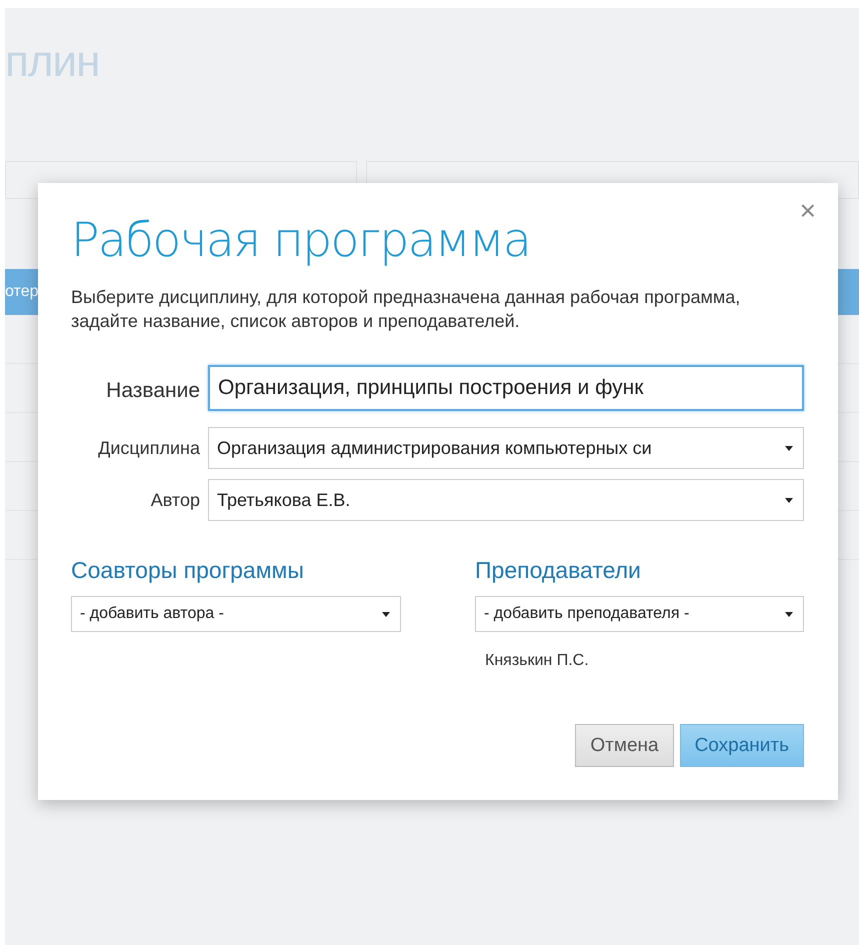 The width and height of the screenshot is (859, 945). Describe the element at coordinates (506, 500) in the screenshot. I see `dropdown: Третьякова Е.В.` at that location.